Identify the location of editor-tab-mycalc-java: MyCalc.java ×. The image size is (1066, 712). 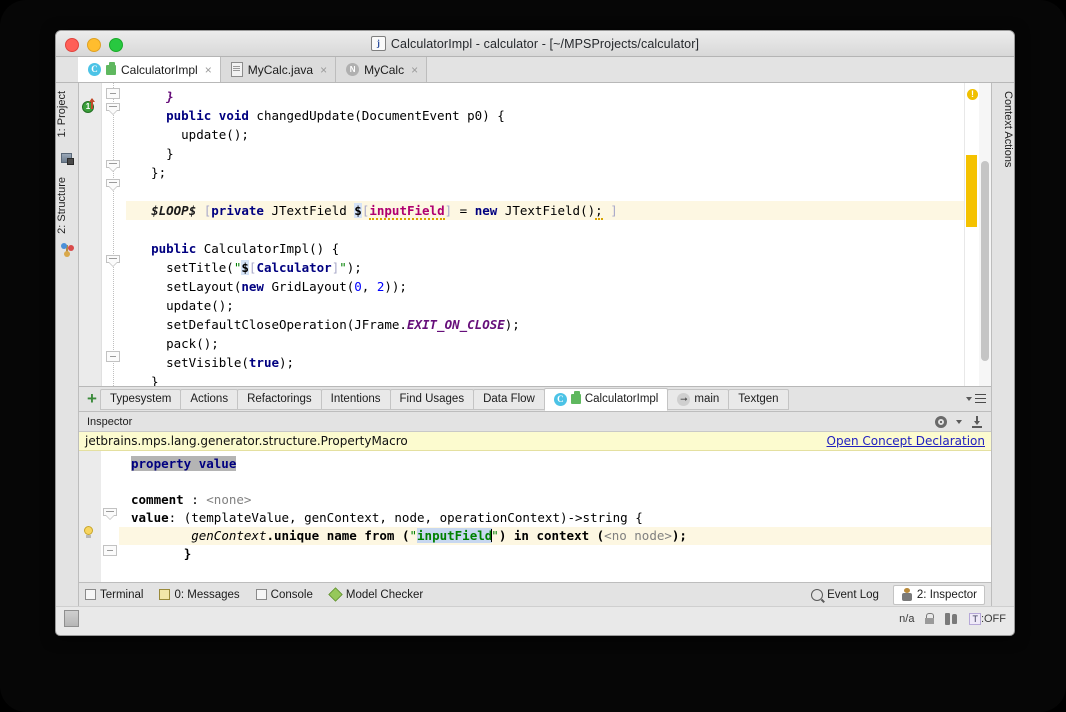
(278, 69).